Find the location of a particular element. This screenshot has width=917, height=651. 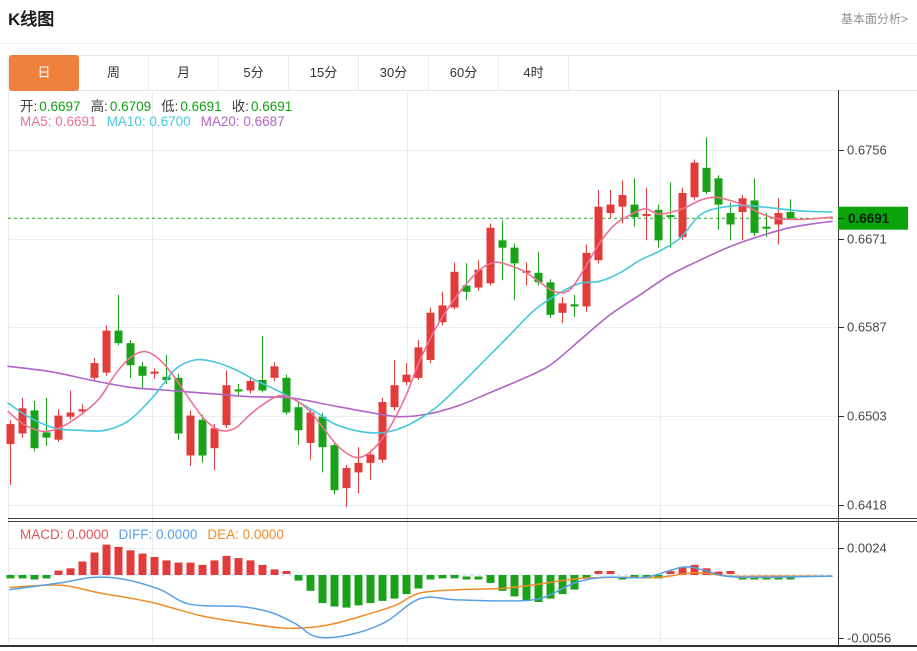

macd-tick-1: -0.0056 is located at coordinates (869, 638).